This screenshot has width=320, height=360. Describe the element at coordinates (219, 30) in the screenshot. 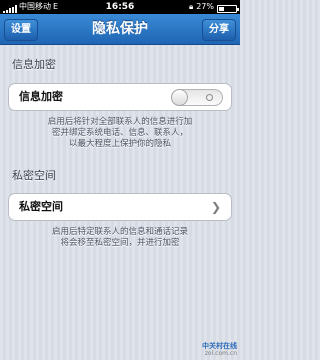

I see `share-button: 分享` at that location.